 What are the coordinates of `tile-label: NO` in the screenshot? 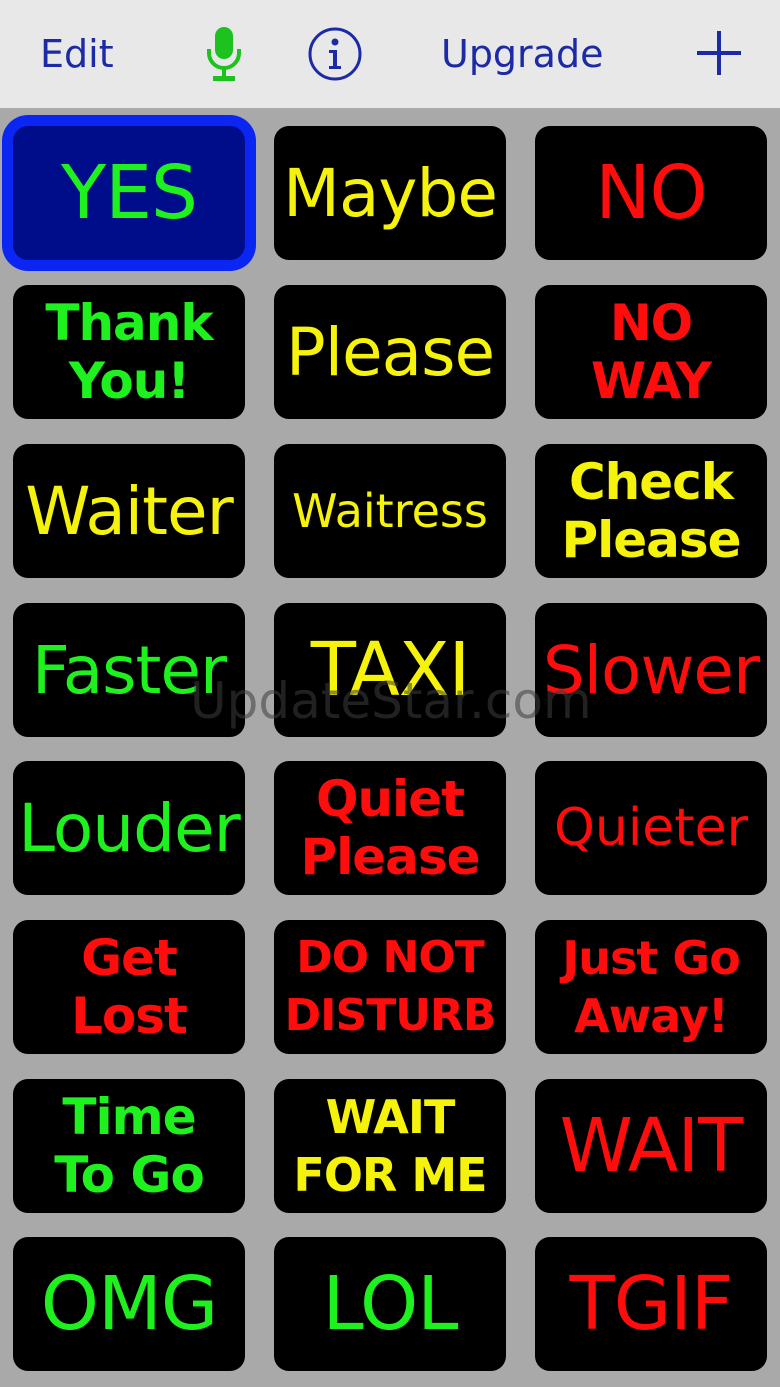 It's located at (651, 193).